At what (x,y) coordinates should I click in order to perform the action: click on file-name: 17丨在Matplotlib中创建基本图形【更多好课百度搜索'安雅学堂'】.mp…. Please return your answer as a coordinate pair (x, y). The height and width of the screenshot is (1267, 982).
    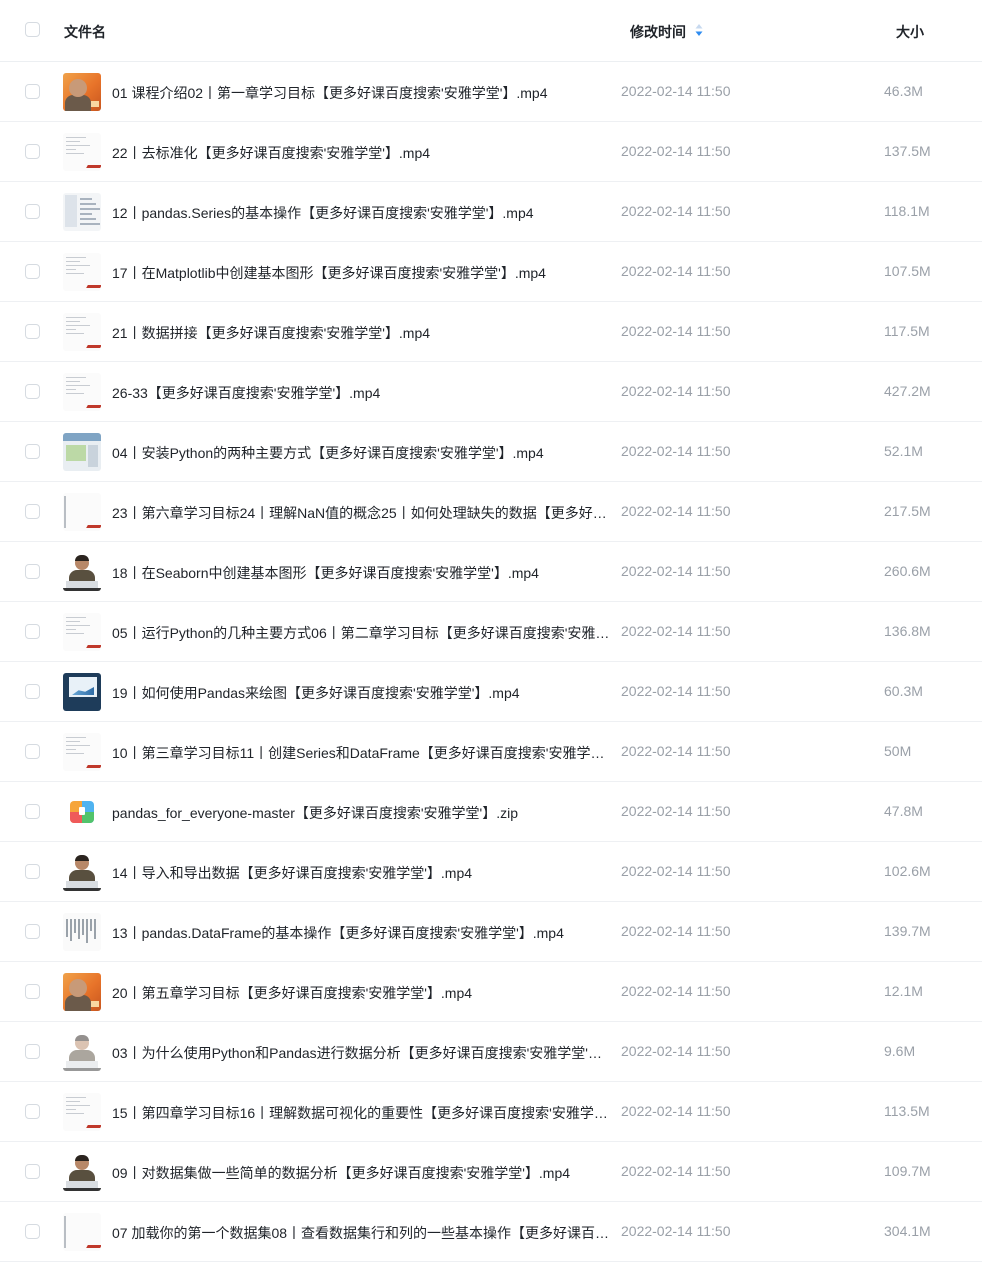
    Looking at the image, I should click on (361, 273).